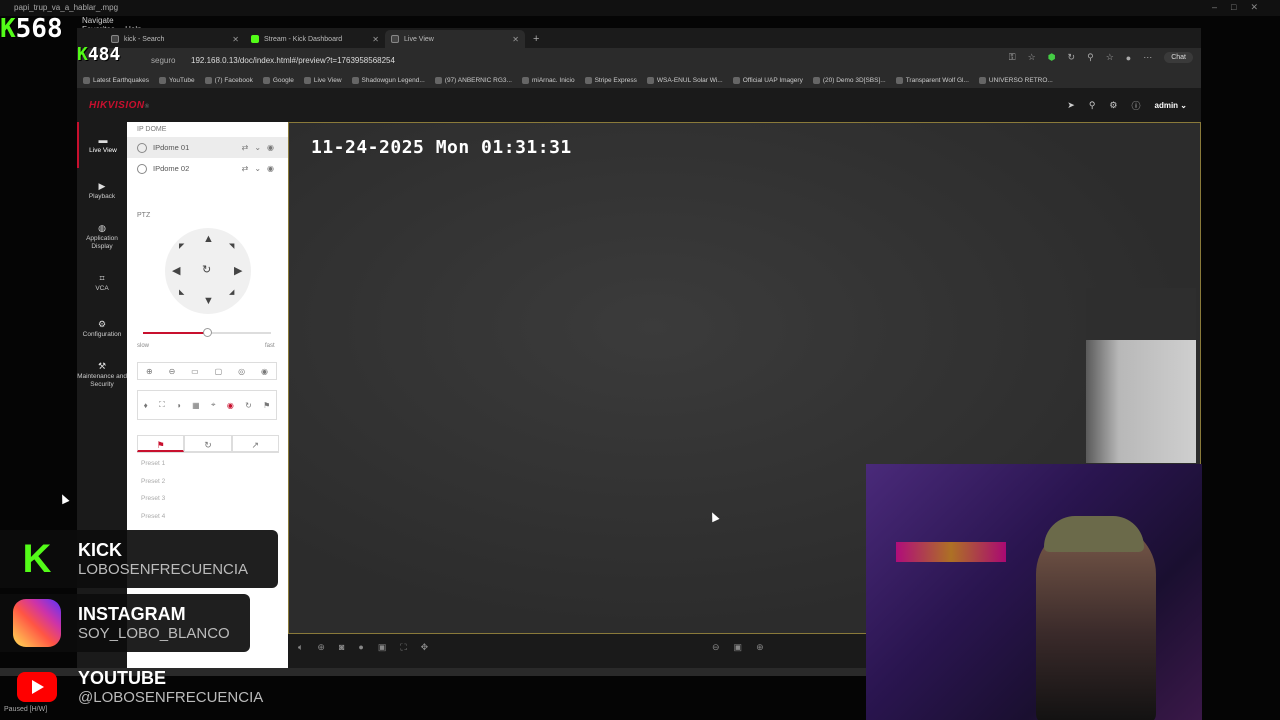 The width and height of the screenshot is (1280, 720). I want to click on down-left-icon: ◣, so click(181, 292).